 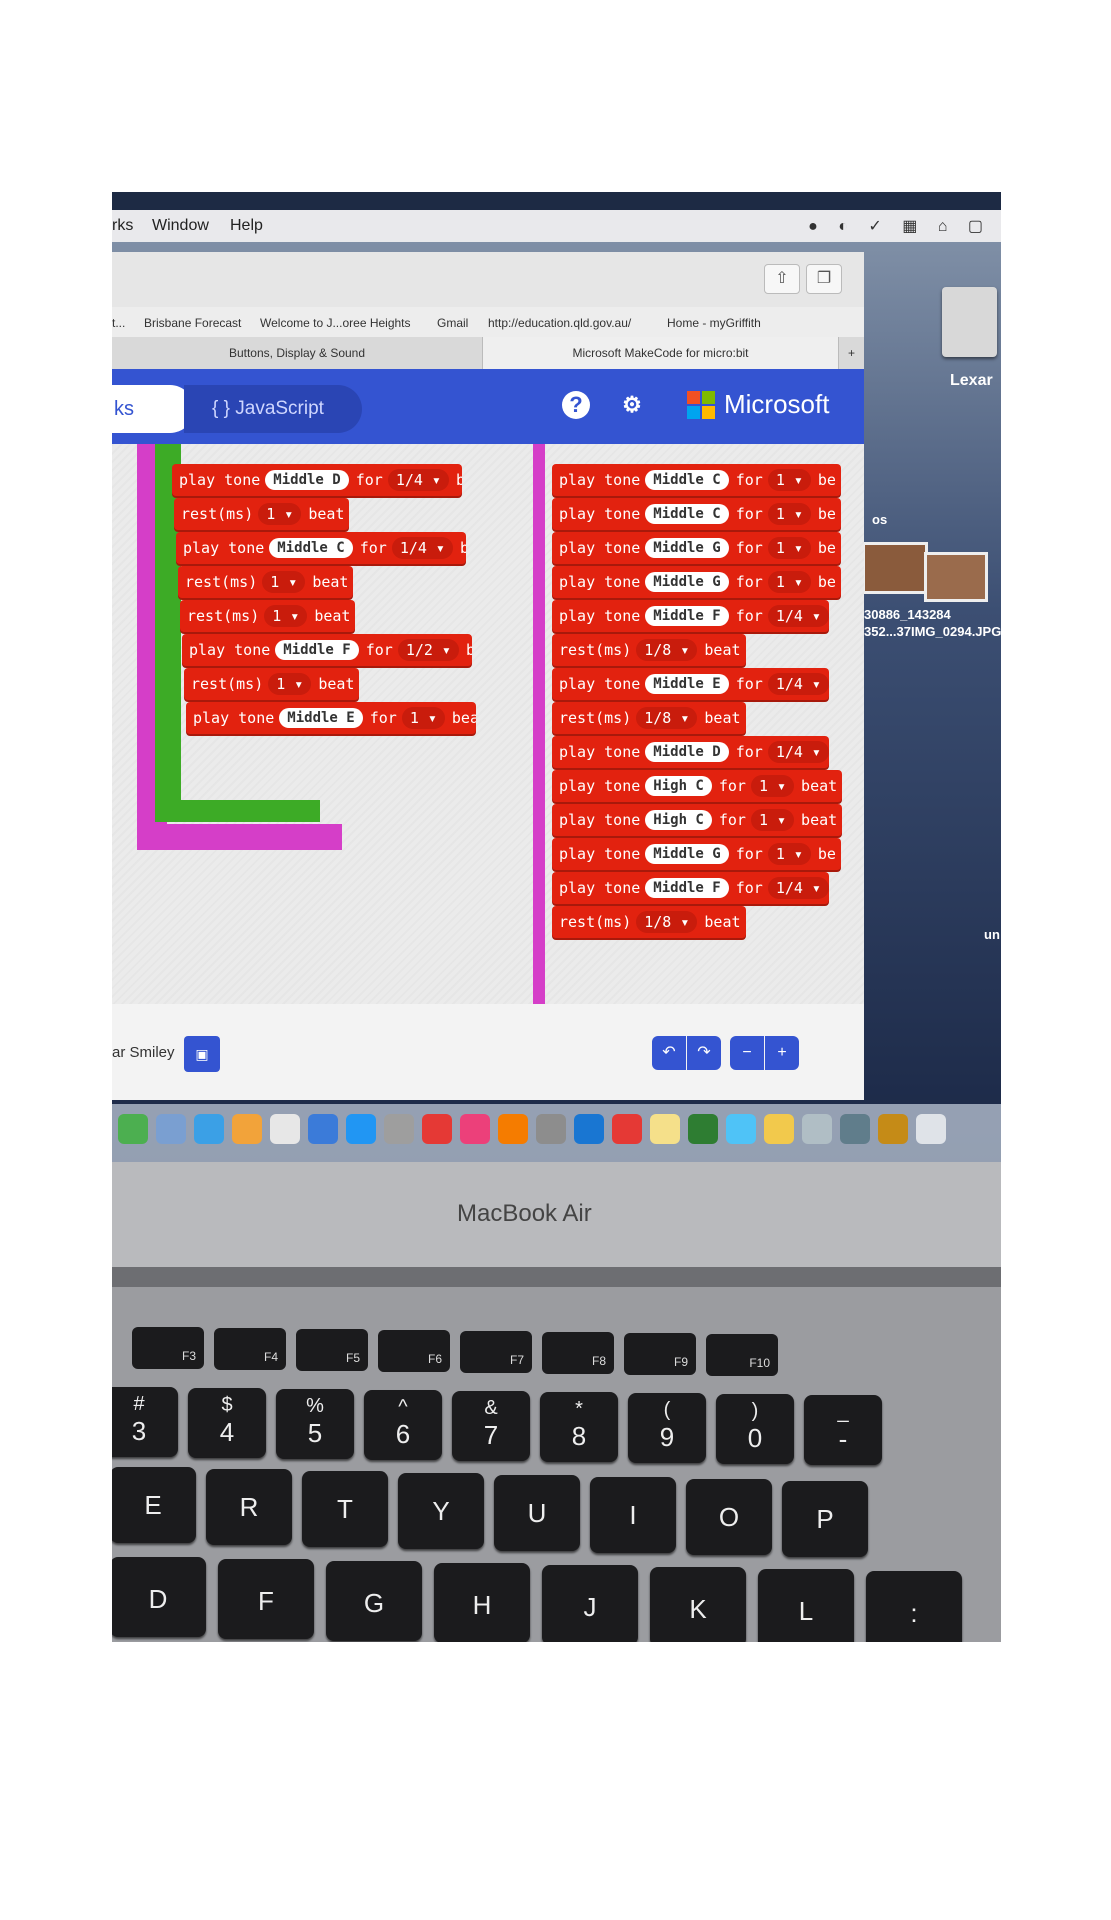 I want to click on letter-key: T, so click(x=345, y=1509).